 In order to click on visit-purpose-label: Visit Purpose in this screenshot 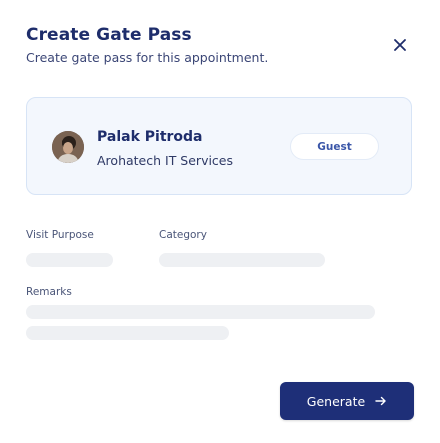, I will do `click(60, 235)`.